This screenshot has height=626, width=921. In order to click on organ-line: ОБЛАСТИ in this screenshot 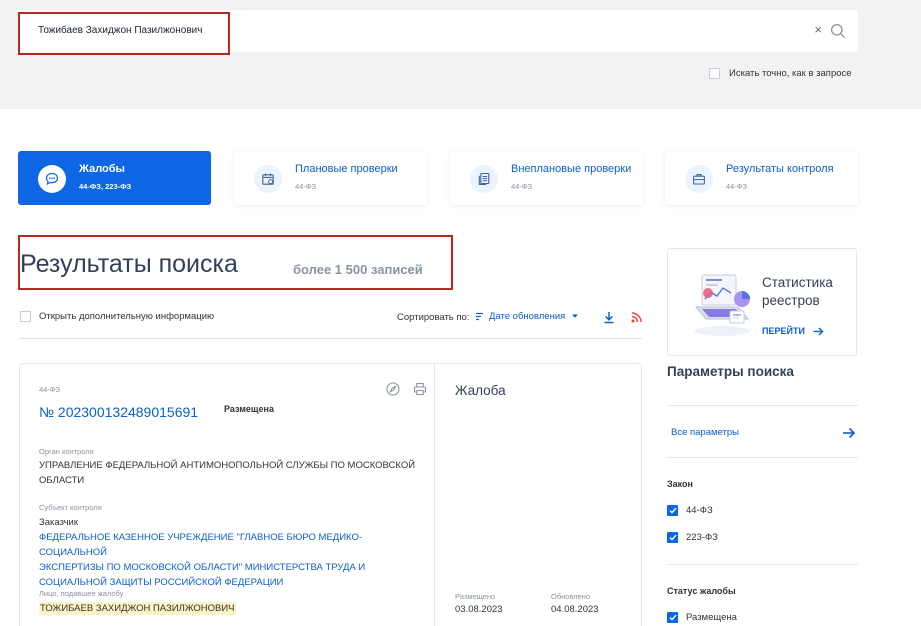, I will do `click(62, 480)`.